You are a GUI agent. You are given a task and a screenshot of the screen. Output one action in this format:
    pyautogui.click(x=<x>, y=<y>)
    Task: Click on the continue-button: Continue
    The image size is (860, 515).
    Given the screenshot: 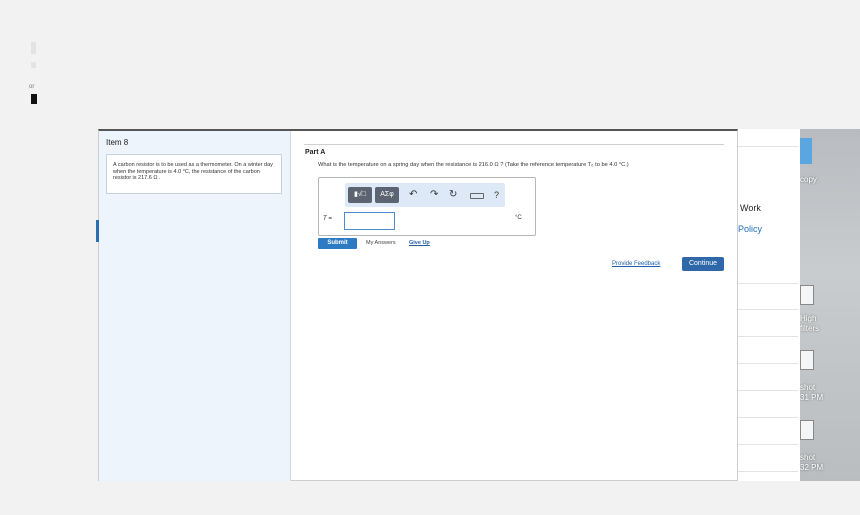 What is the action you would take?
    pyautogui.click(x=703, y=264)
    